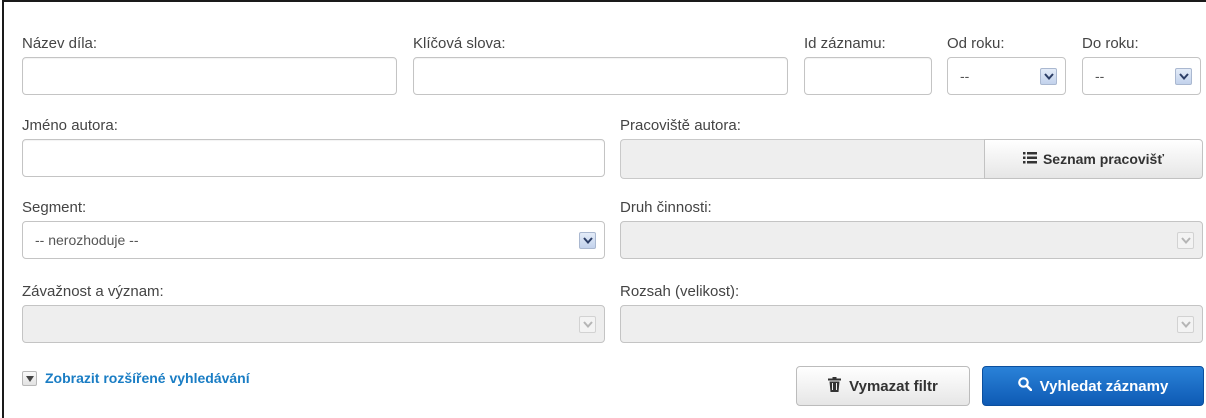 This screenshot has height=418, width=1206. What do you see at coordinates (29, 378) in the screenshot?
I see `caret-down-icon` at bounding box center [29, 378].